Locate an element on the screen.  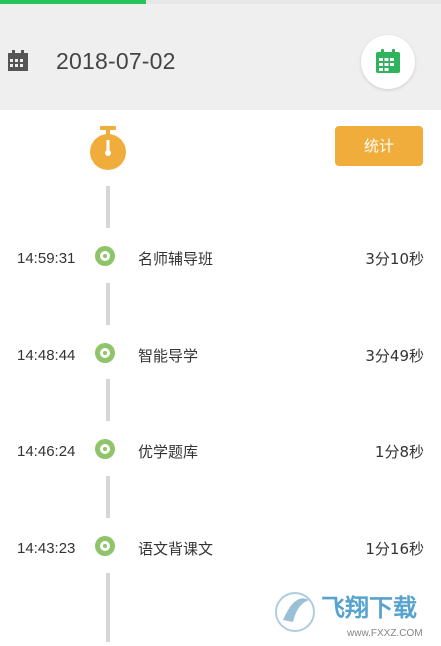
row-time: 14:46:24 is located at coordinates (46, 451).